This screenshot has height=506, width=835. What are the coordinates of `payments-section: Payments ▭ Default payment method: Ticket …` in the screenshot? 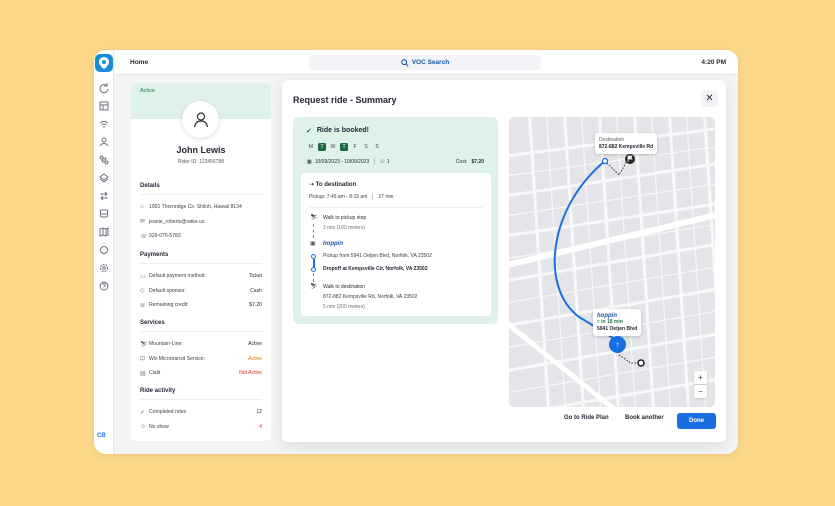 It's located at (201, 282).